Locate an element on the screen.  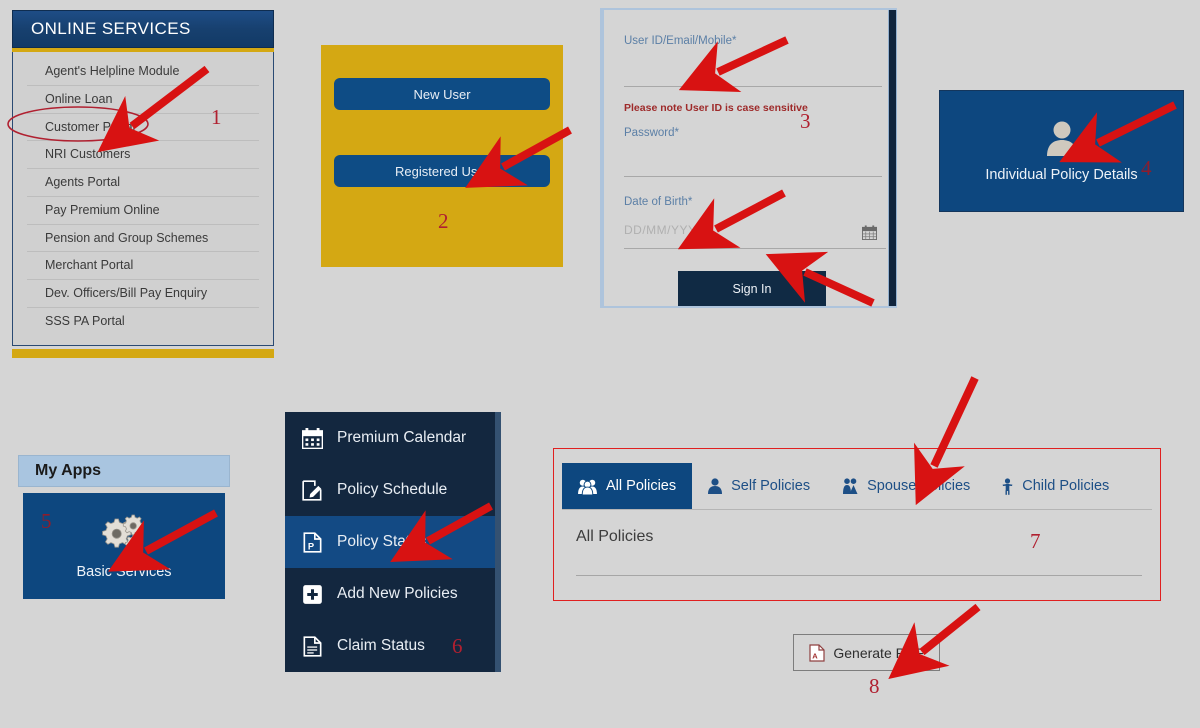
tab-body: All Policies is located at coordinates (857, 549).